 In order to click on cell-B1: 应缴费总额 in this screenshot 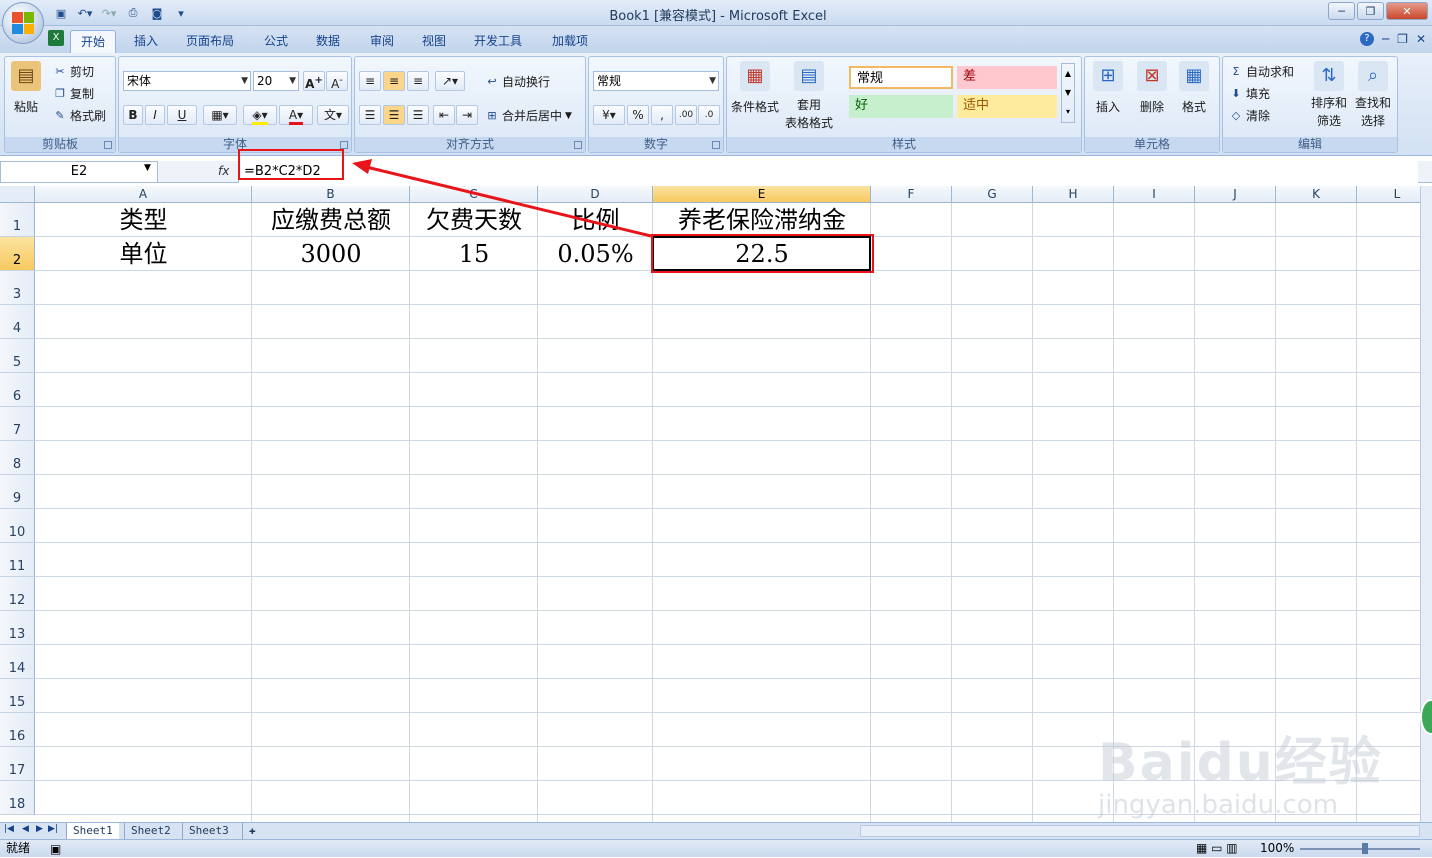, I will do `click(331, 220)`.